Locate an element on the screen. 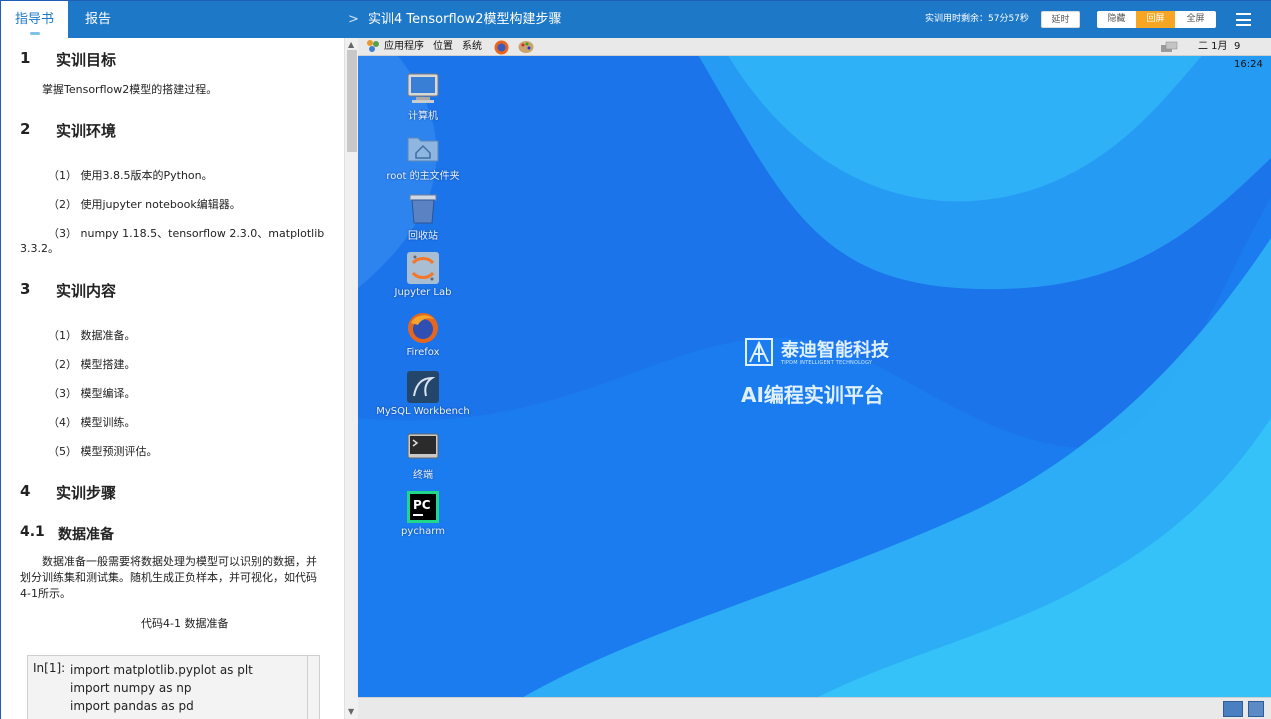 The width and height of the screenshot is (1271, 719). computer-icon is located at coordinates (423, 88).